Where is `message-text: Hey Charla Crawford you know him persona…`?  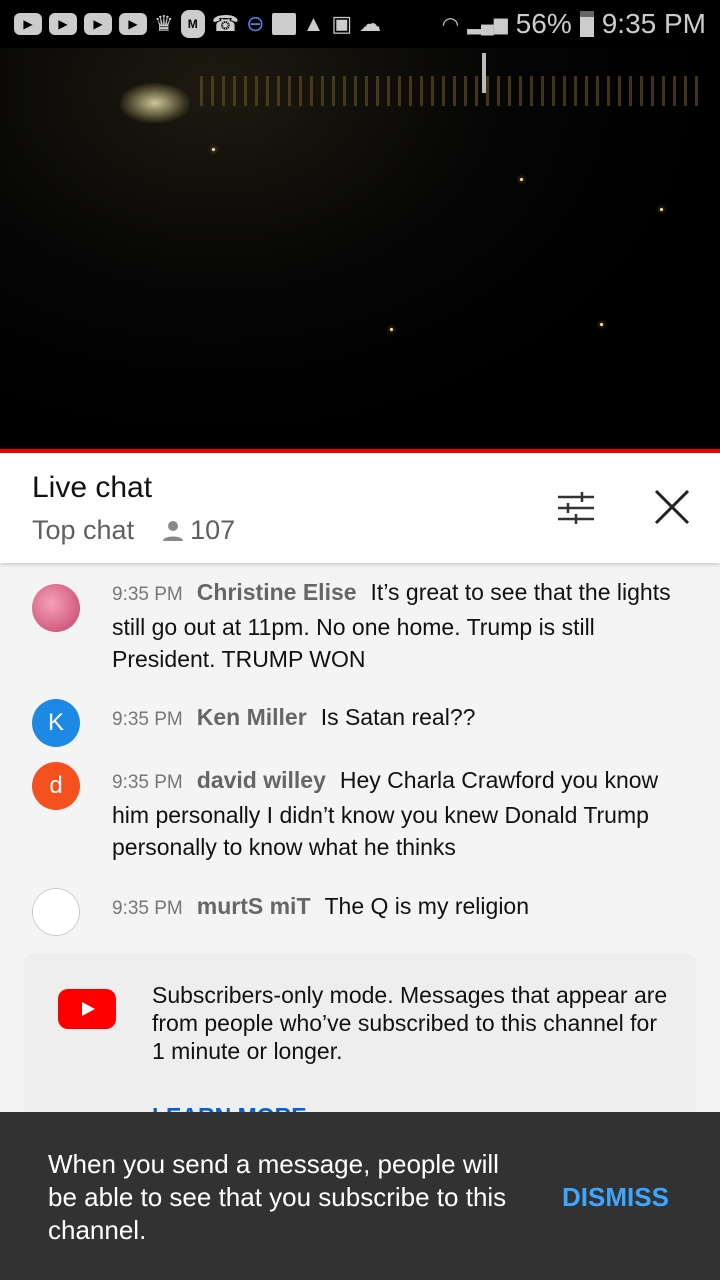 message-text: Hey Charla Crawford you know him persona… is located at coordinates (385, 813).